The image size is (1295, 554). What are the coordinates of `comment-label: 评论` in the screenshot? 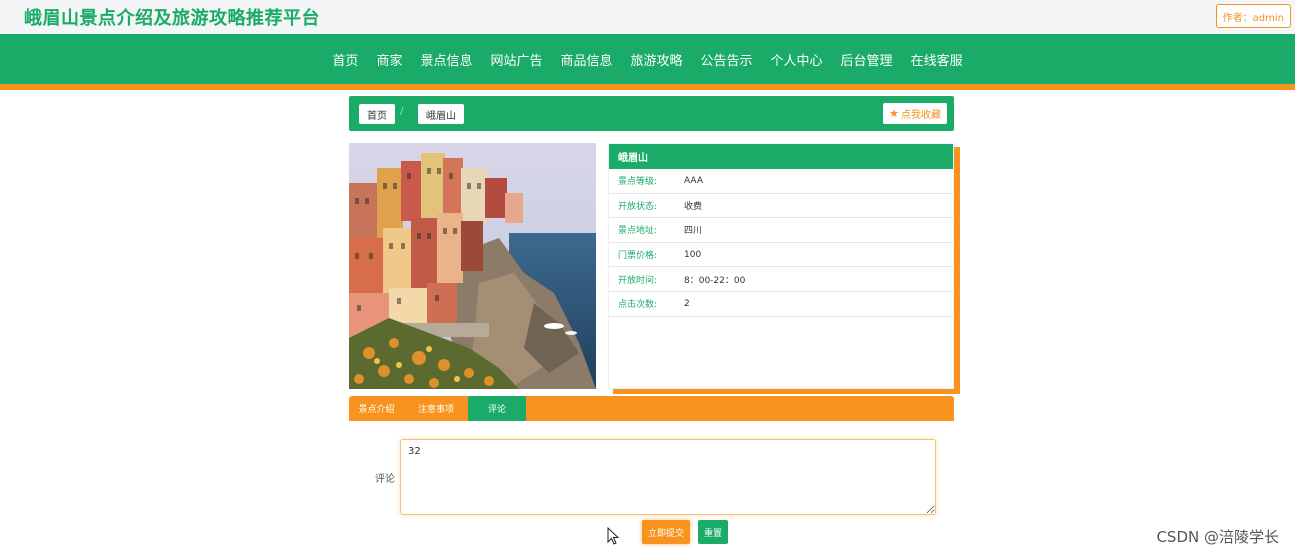 It's located at (385, 479).